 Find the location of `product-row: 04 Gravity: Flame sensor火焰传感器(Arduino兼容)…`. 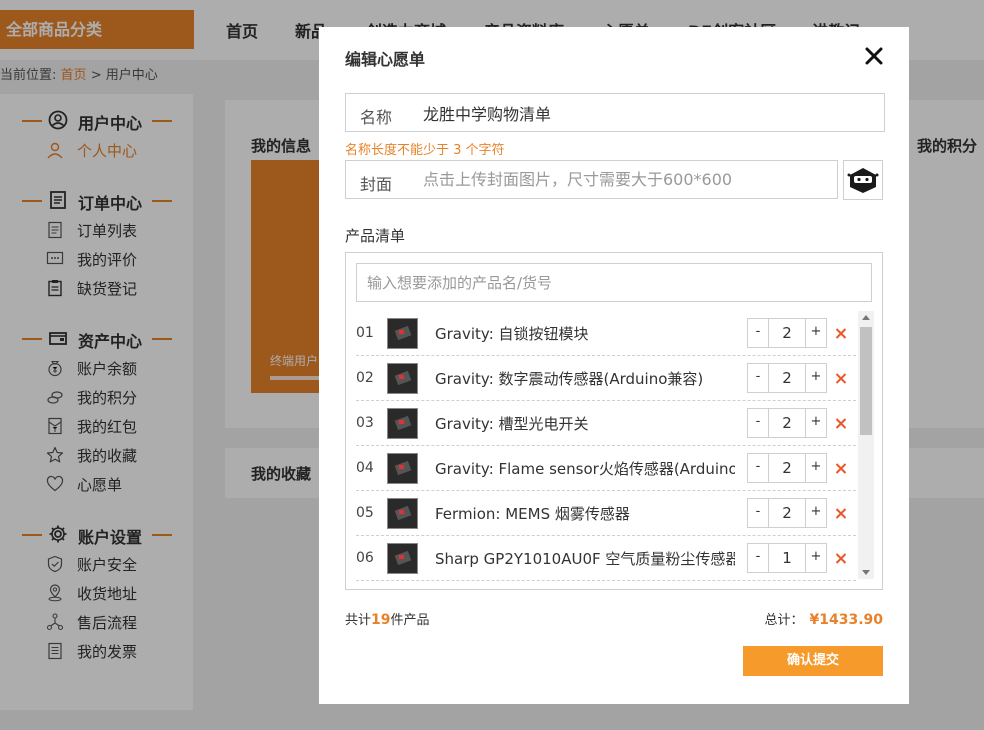

product-row: 04 Gravity: Flame sensor火焰传感器(Arduino兼容)… is located at coordinates (606, 468).